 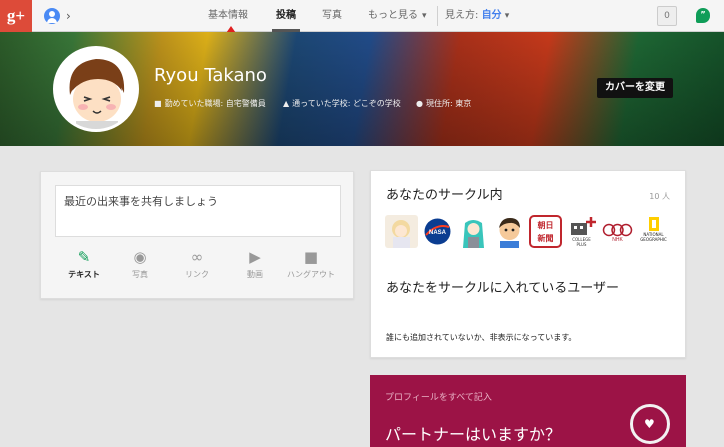 What do you see at coordinates (393, 15) in the screenshot?
I see `tab-more-label: もっと見る` at bounding box center [393, 15].